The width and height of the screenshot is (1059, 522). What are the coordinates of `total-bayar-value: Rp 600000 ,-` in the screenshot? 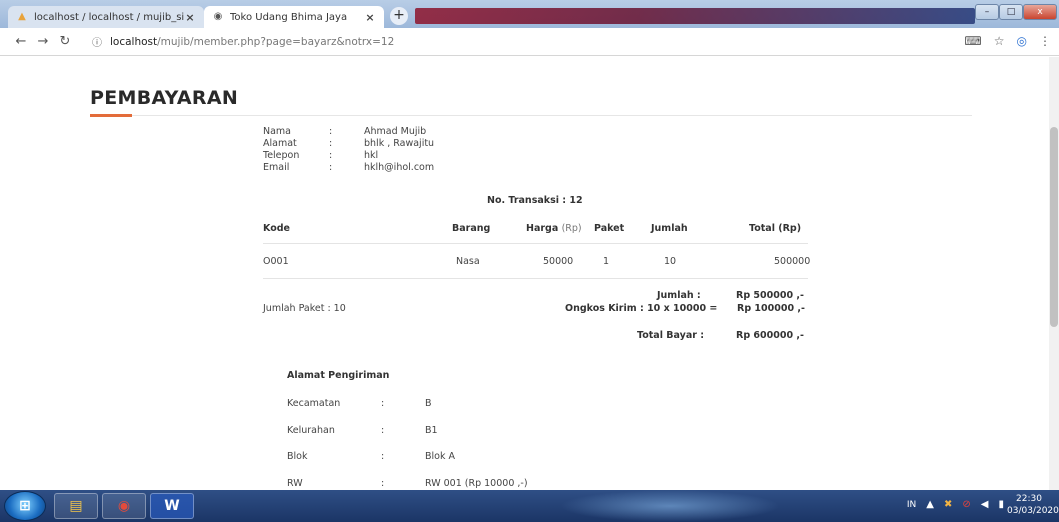 It's located at (770, 335).